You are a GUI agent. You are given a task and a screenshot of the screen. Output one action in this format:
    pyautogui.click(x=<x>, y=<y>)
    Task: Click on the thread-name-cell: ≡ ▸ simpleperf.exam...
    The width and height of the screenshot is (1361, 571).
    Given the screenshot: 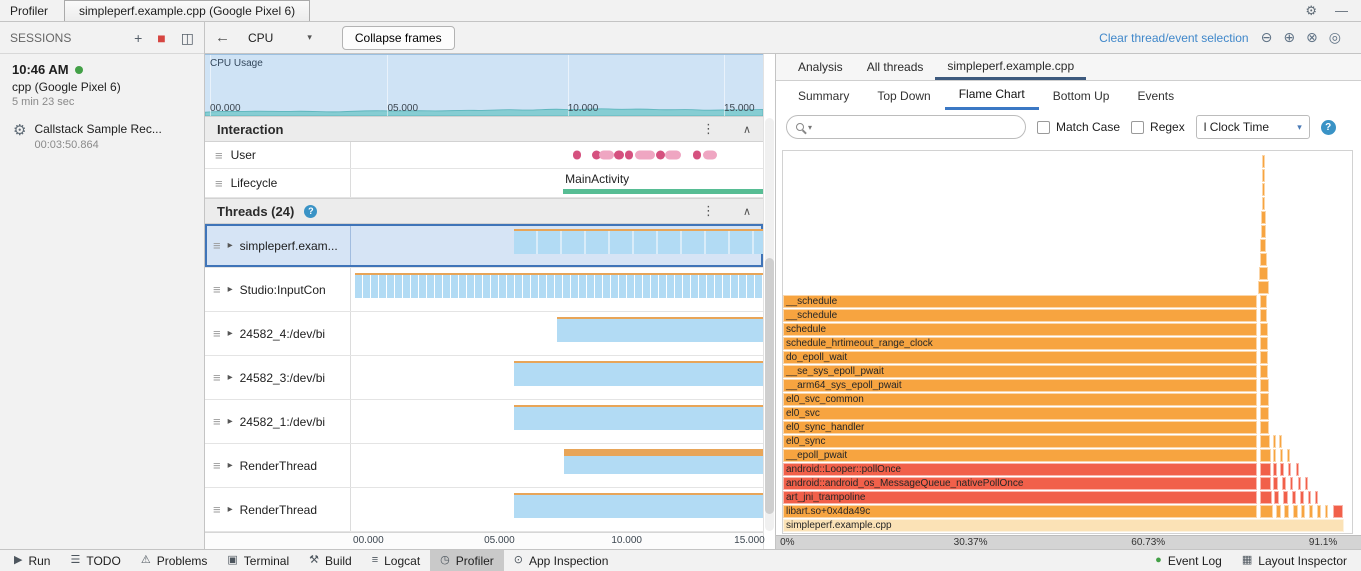 What is the action you would take?
    pyautogui.click(x=278, y=245)
    